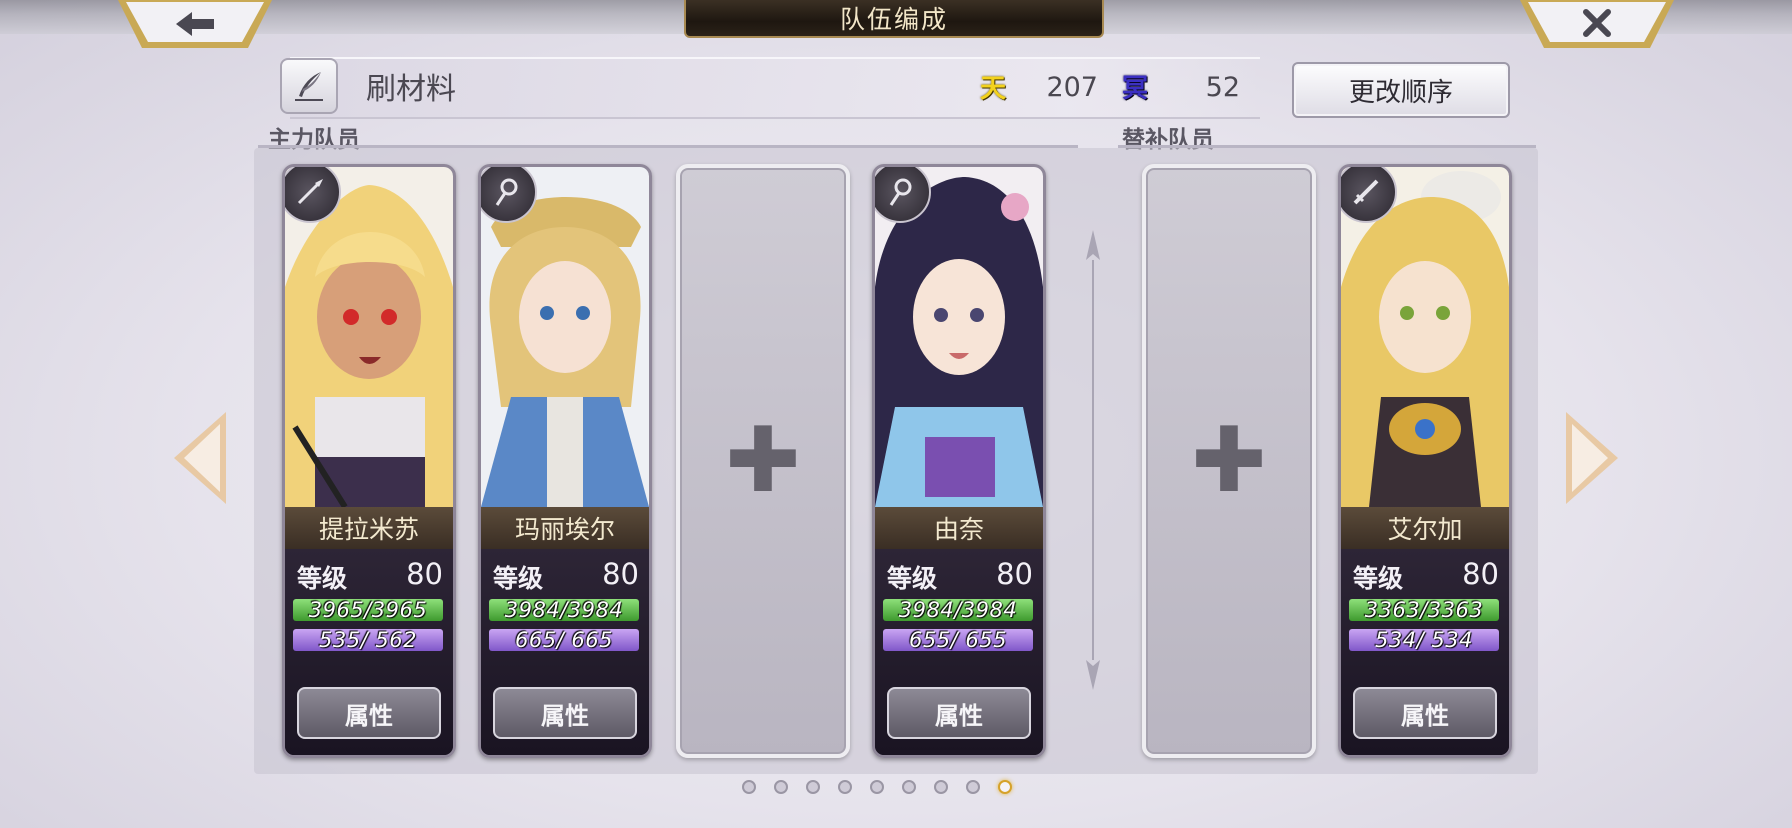  Describe the element at coordinates (368, 610) in the screenshot. I see `hp-bar: 3965/3965` at that location.